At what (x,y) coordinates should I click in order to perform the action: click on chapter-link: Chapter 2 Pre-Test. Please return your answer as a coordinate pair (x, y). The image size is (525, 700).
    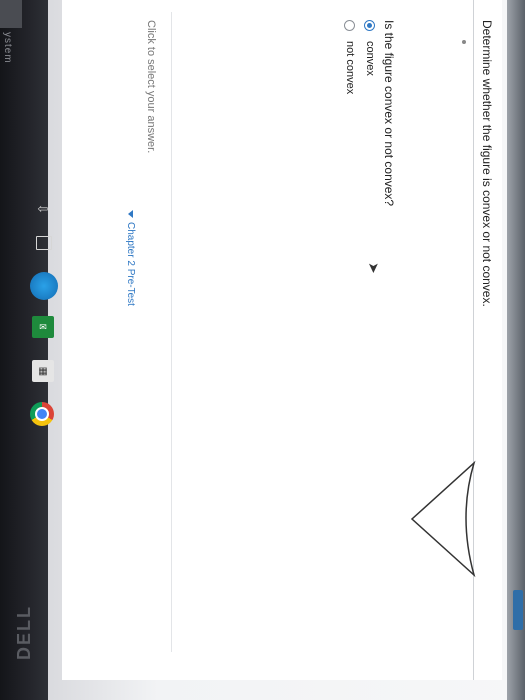
    Looking at the image, I should click on (130, 258).